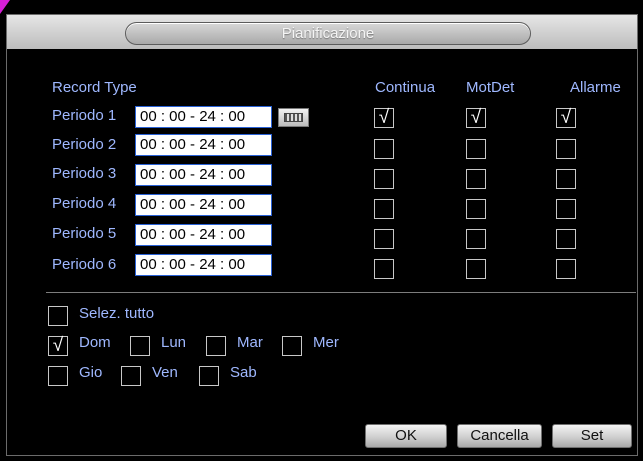 The height and width of the screenshot is (461, 643). What do you see at coordinates (174, 342) in the screenshot?
I see `weekday-lun-label: Lun` at bounding box center [174, 342].